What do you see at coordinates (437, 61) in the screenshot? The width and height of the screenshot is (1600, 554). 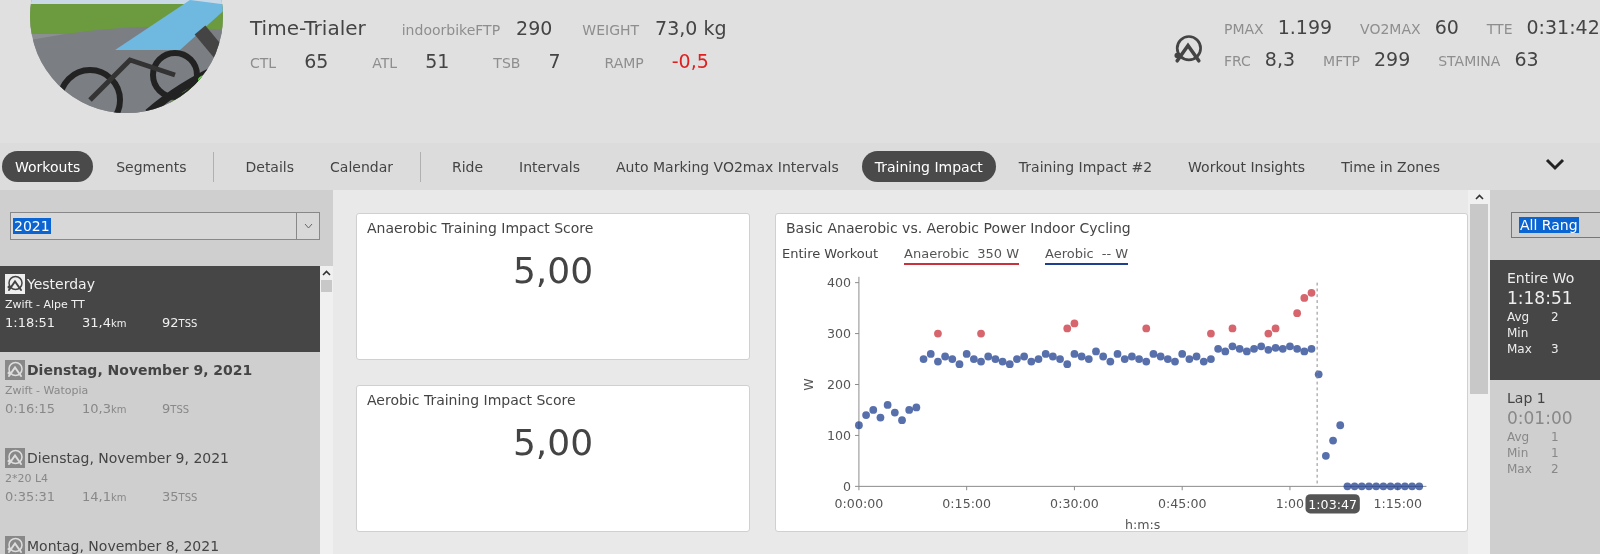 I see `stat-value: 51` at bounding box center [437, 61].